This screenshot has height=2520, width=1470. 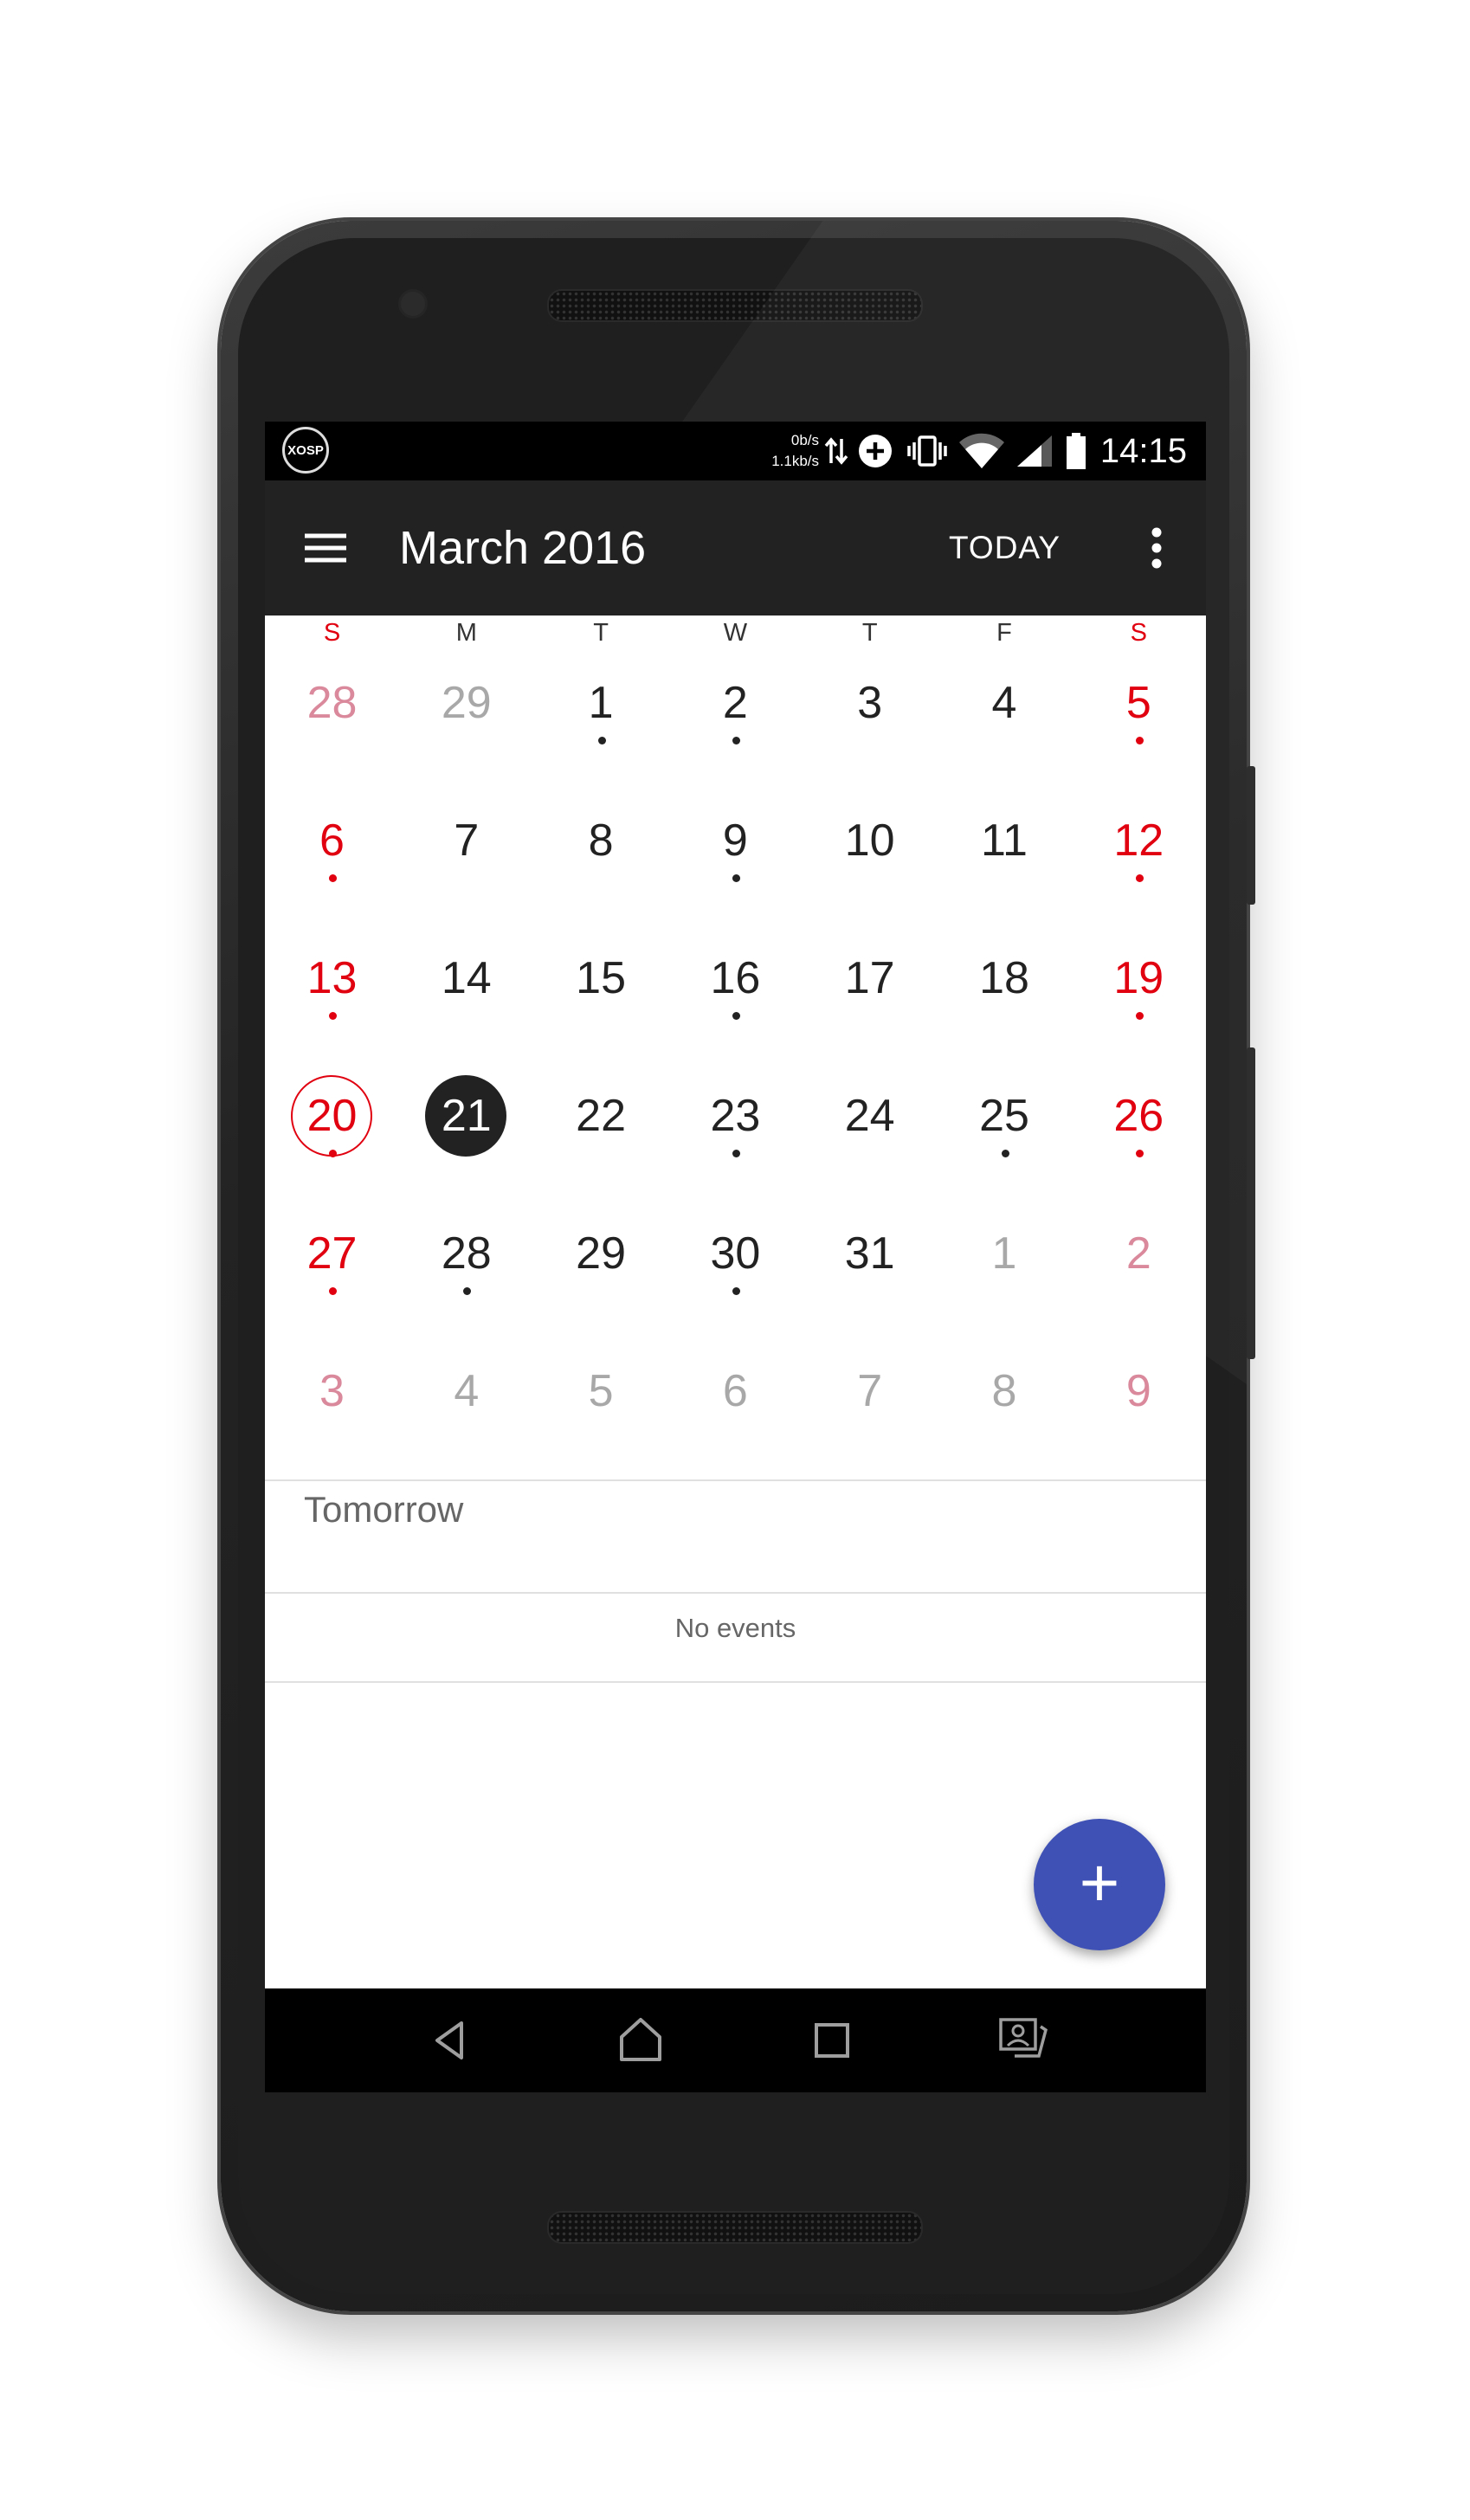 What do you see at coordinates (601, 1139) in the screenshot?
I see `day-cell: 22` at bounding box center [601, 1139].